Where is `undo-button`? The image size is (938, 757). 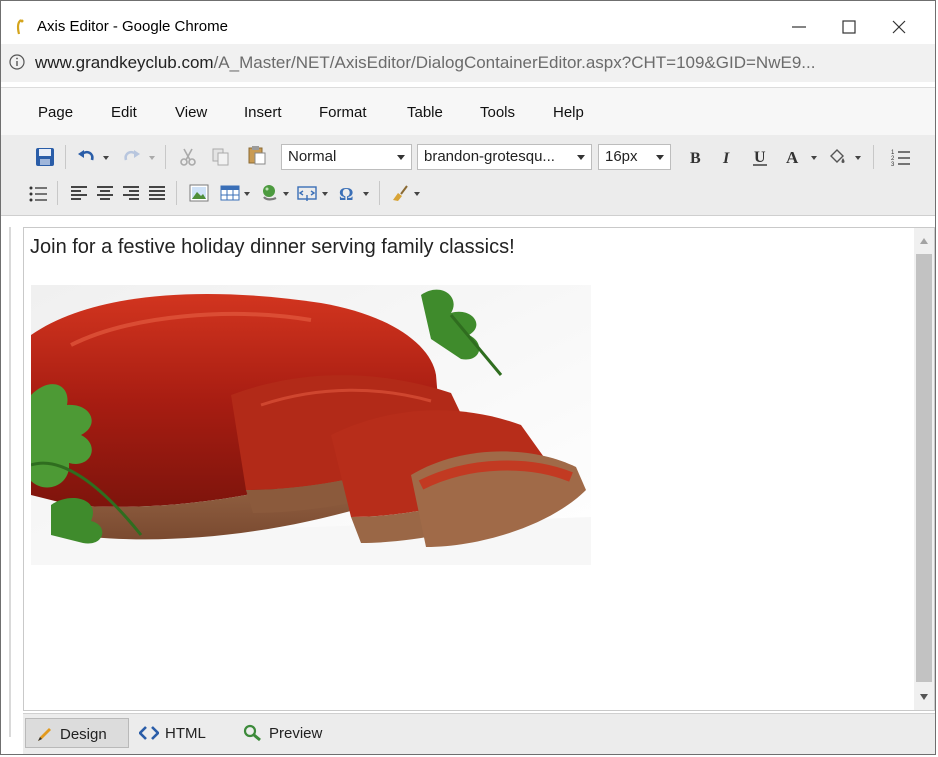 undo-button is located at coordinates (87, 157).